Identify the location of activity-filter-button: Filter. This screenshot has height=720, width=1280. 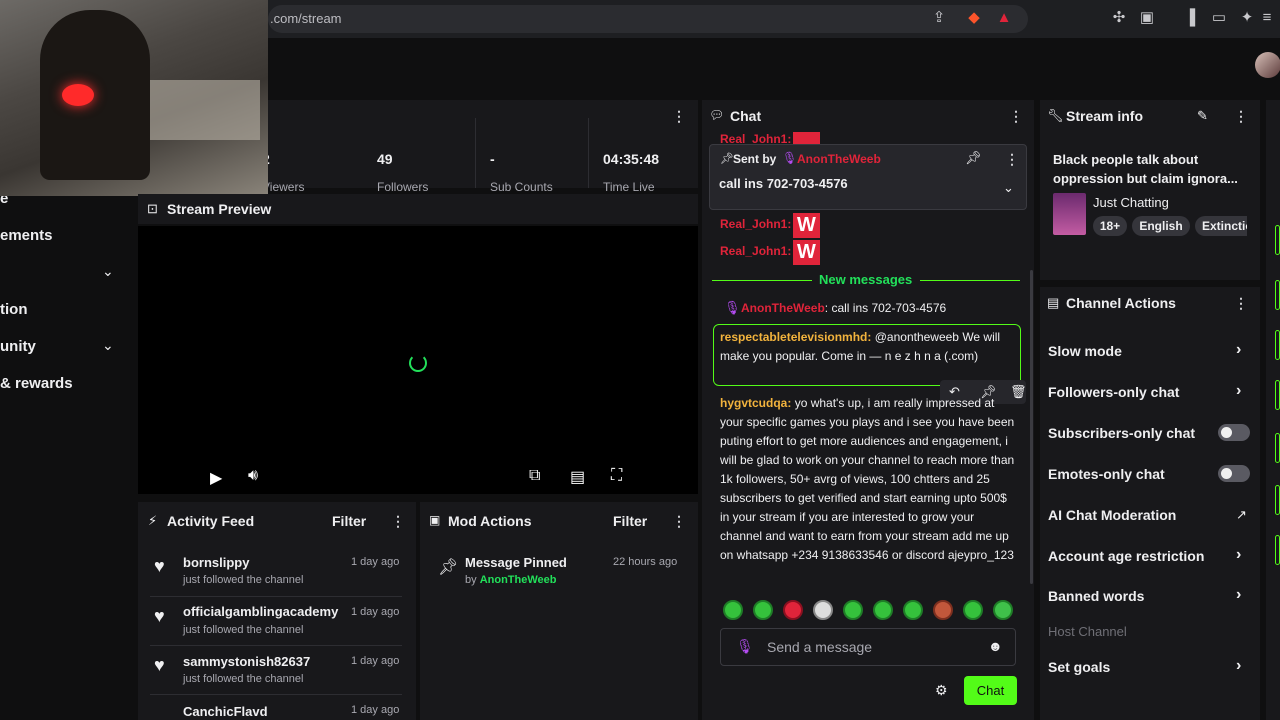
(349, 521).